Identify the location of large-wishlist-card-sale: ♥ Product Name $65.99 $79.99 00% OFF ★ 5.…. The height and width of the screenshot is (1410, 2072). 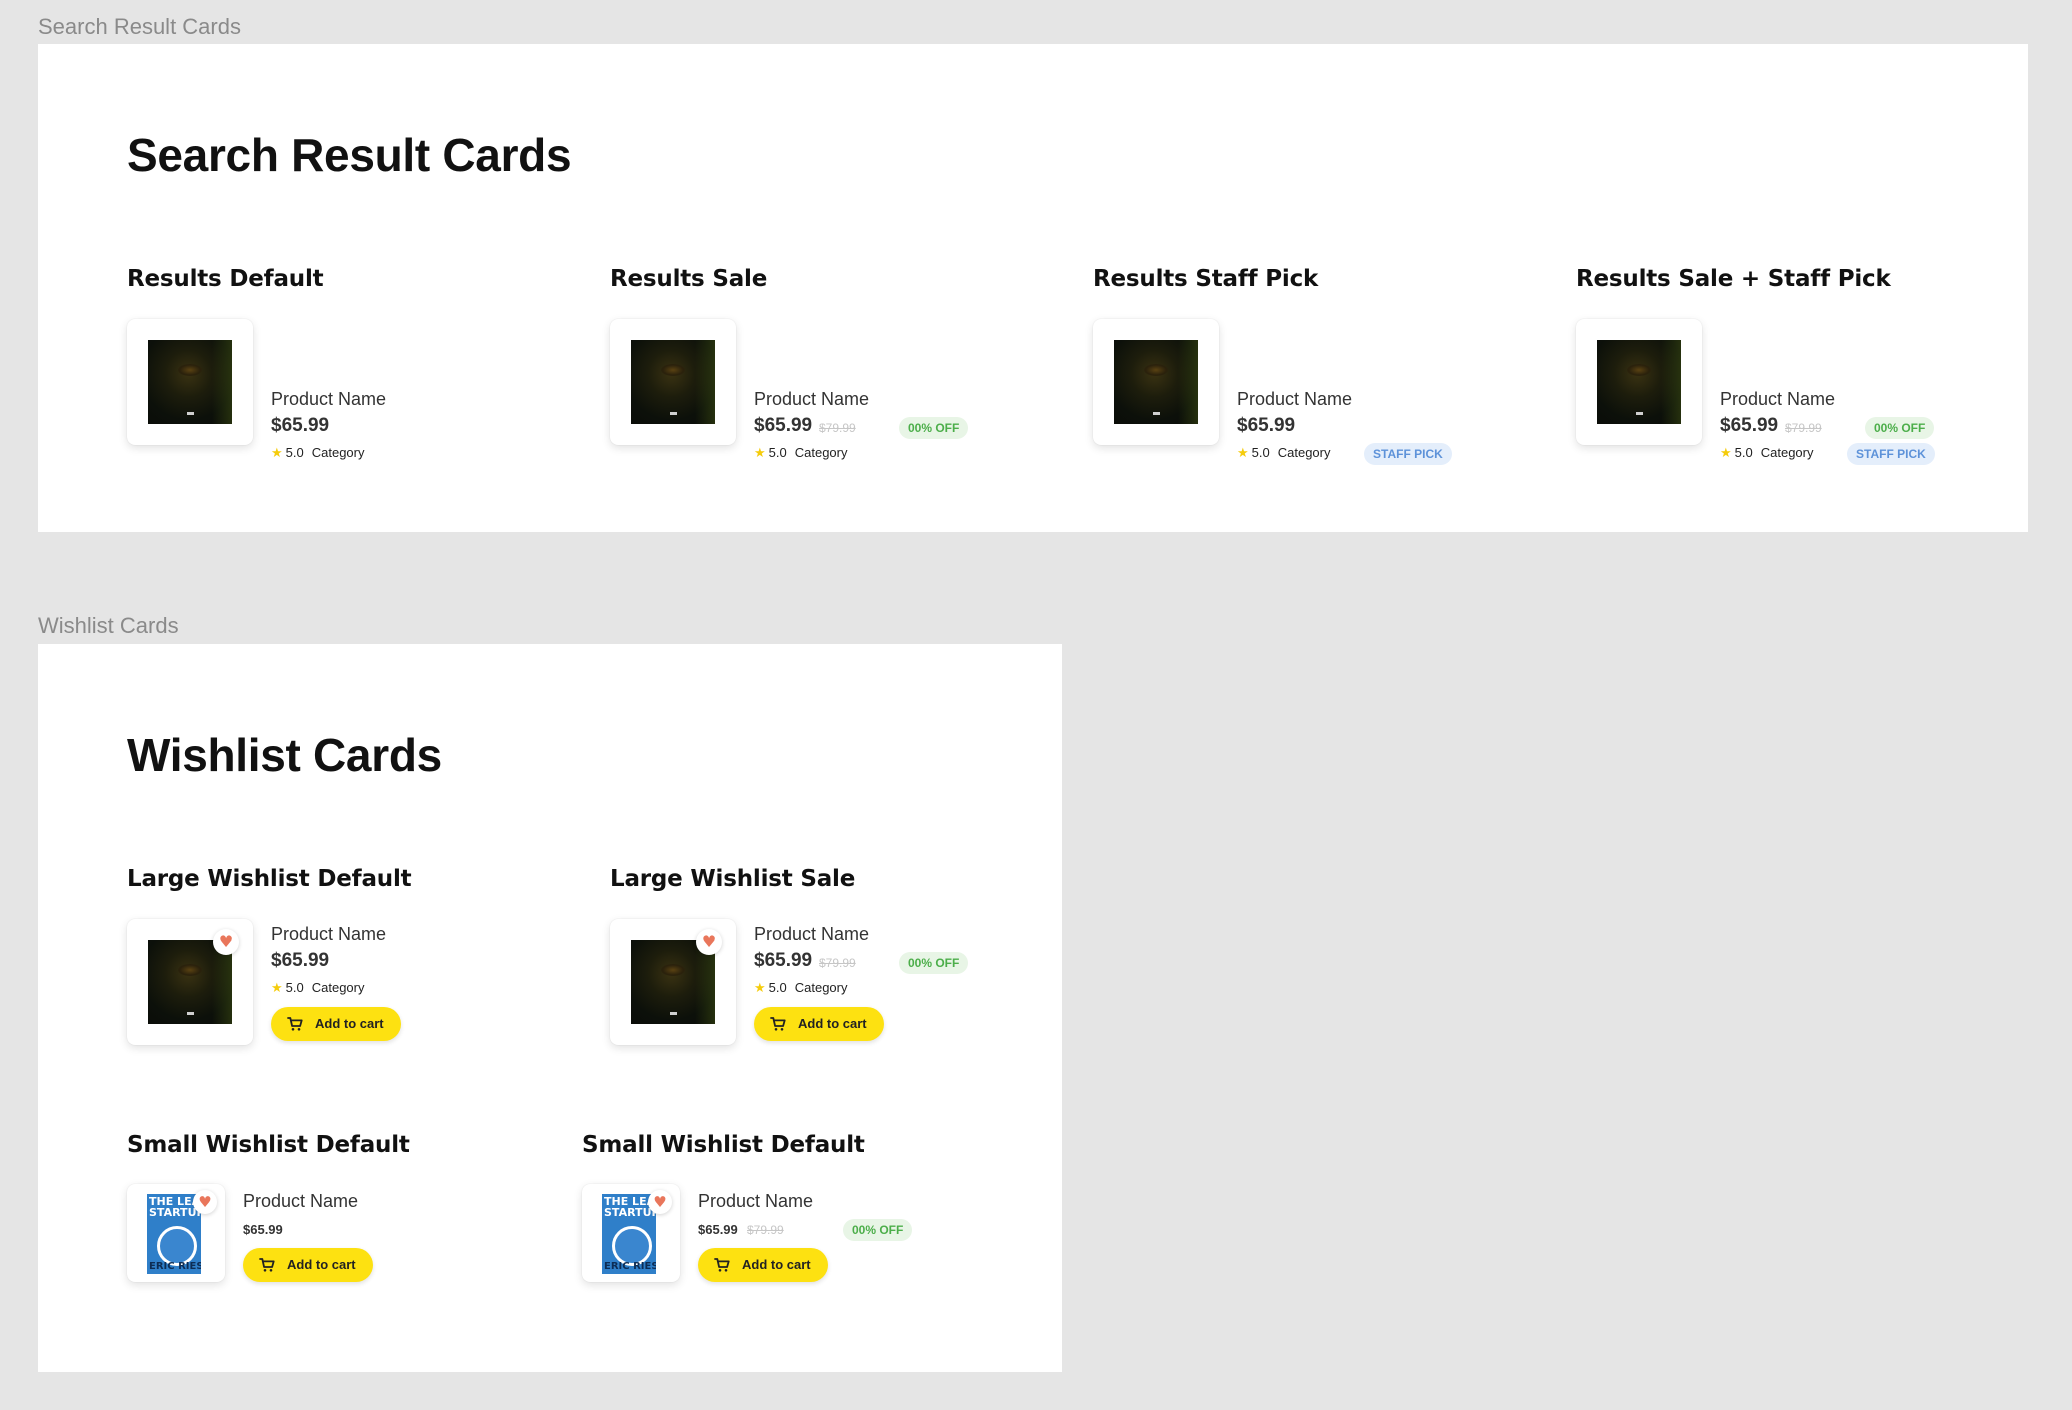
(860, 999).